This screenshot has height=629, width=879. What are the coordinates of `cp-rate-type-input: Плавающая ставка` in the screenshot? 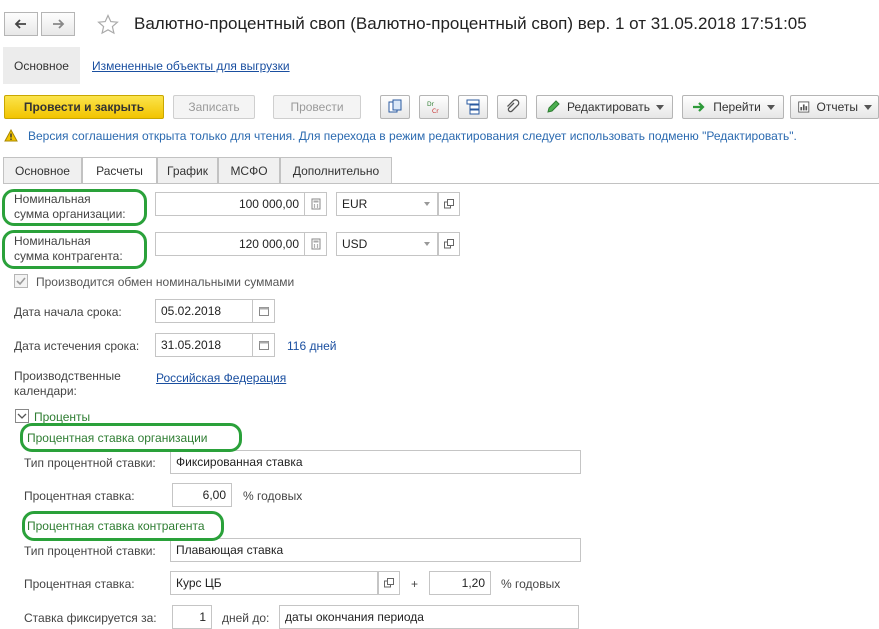 It's located at (375, 550).